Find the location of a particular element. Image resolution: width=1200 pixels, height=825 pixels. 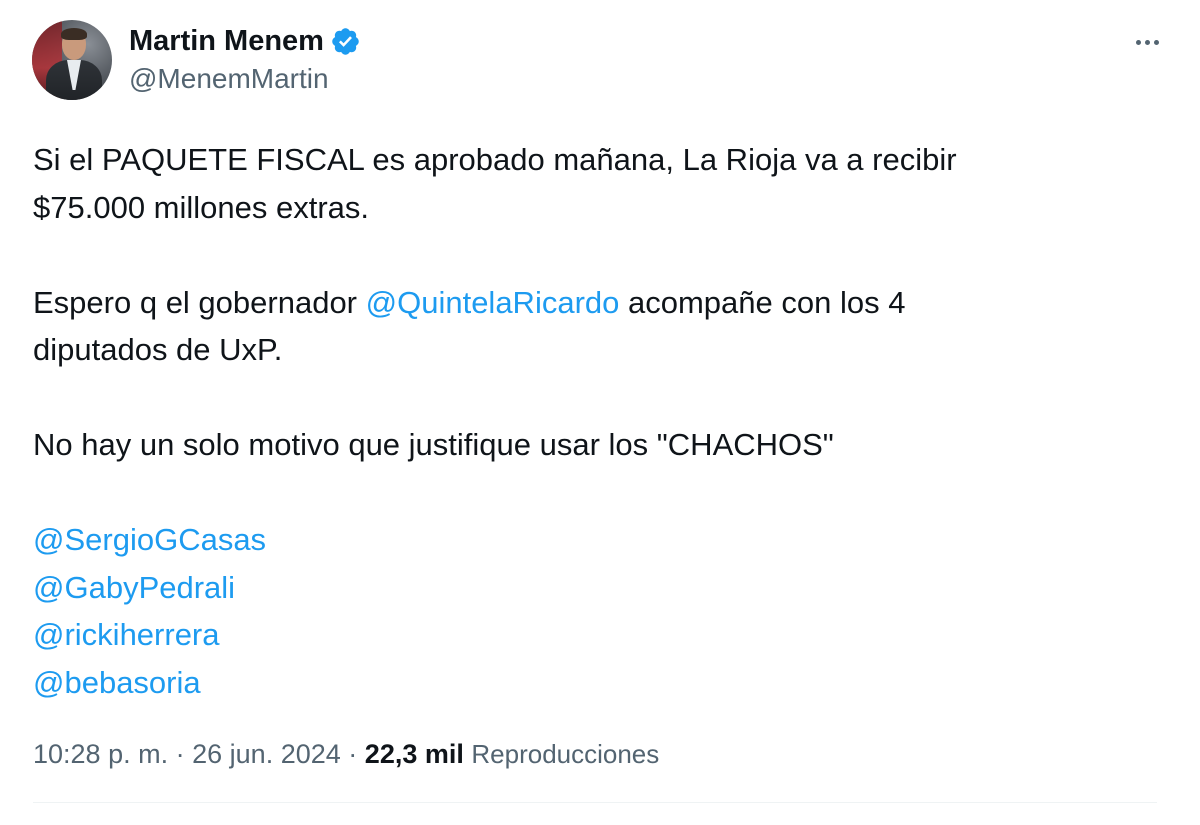

mention-link-quintelaricardo: @QuintelaRicardo is located at coordinates (493, 302).